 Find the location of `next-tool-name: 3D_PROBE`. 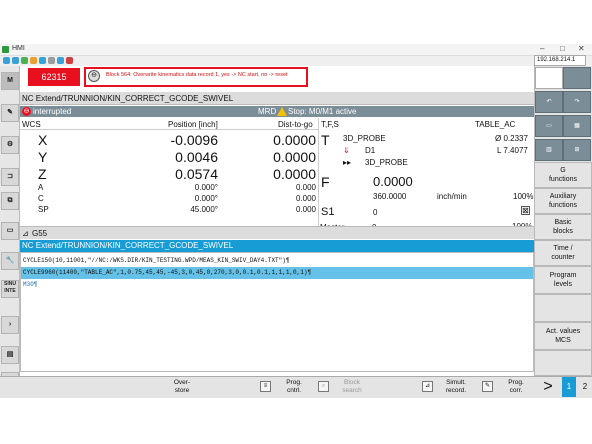

next-tool-name: 3D_PROBE is located at coordinates (386, 162).